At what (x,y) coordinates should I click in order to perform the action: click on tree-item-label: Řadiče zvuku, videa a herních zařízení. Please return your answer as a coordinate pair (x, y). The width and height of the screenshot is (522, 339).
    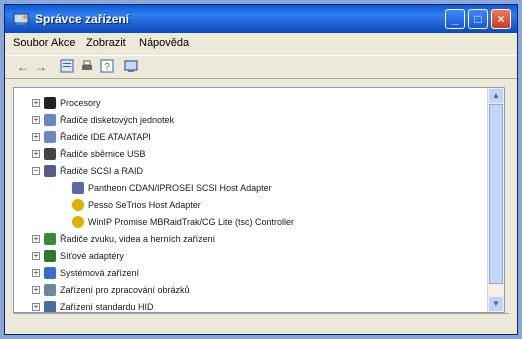
    Looking at the image, I should click on (138, 239).